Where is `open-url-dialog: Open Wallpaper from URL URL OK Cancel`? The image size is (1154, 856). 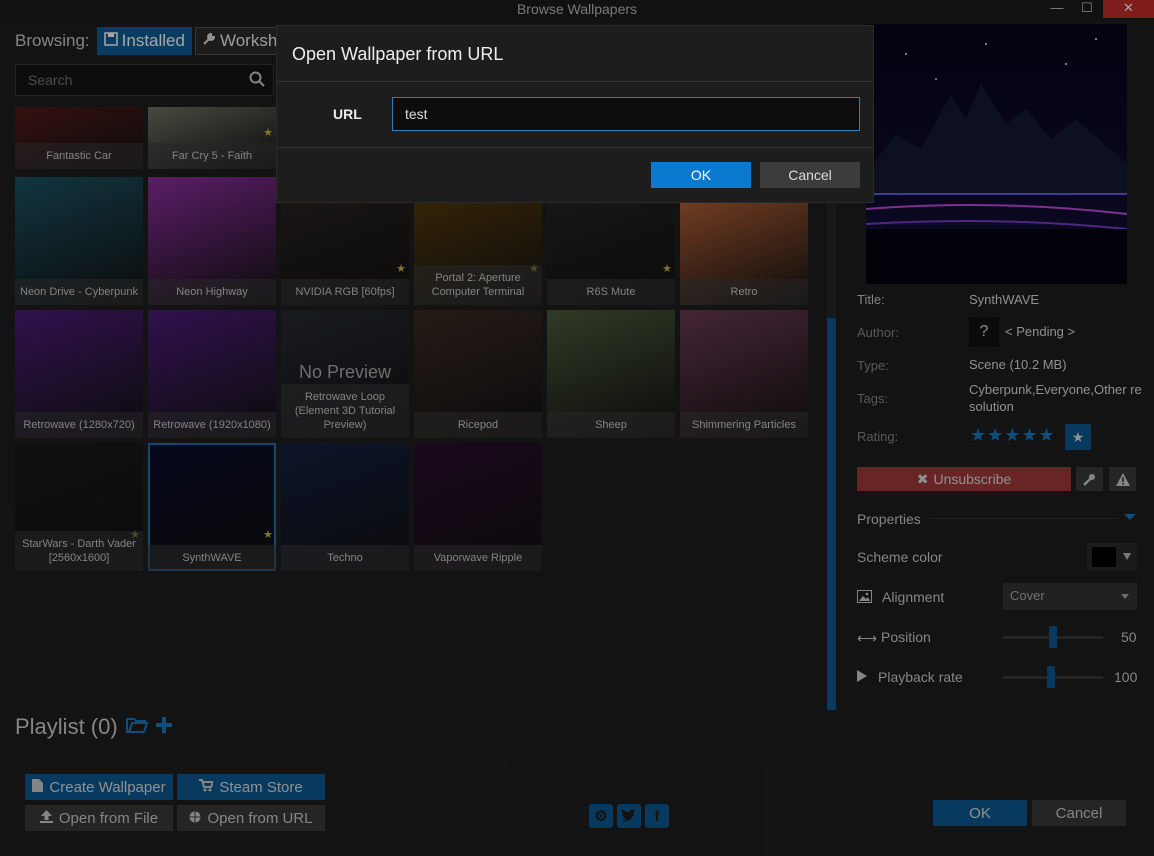
open-url-dialog: Open Wallpaper from URL URL OK Cancel is located at coordinates (575, 114).